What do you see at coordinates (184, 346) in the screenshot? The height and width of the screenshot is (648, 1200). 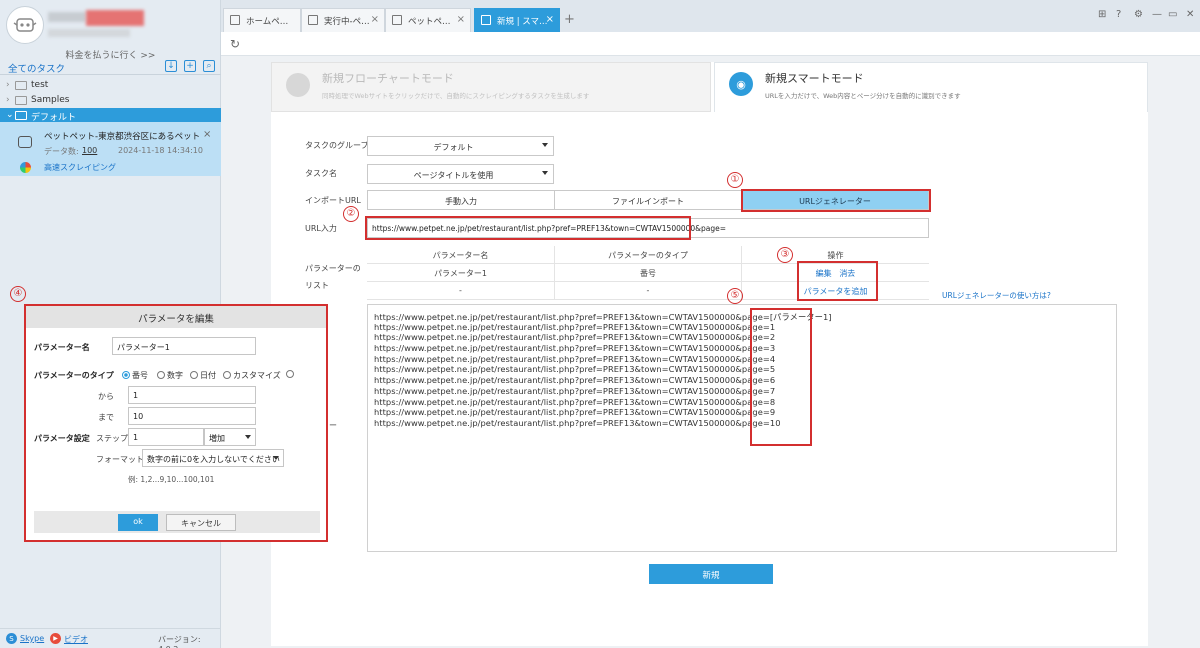 I see `param-name-input: パラメーター1` at bounding box center [184, 346].